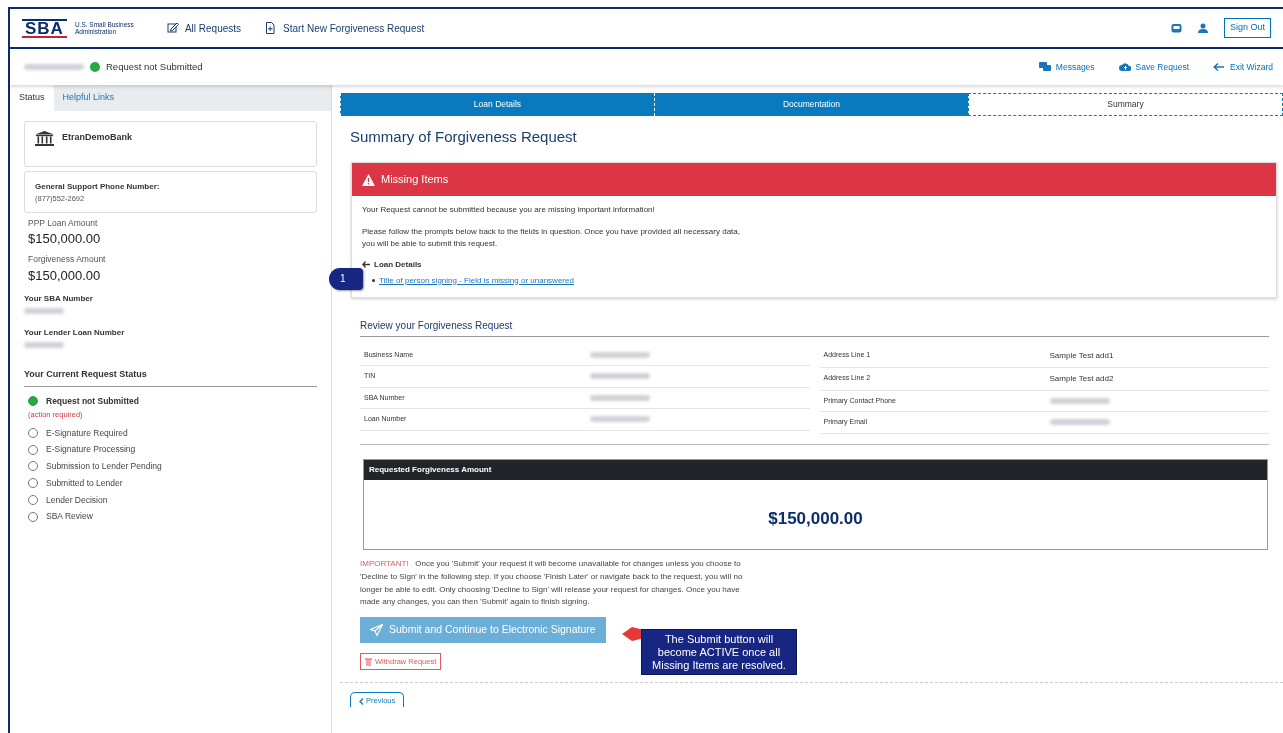 Image resolution: width=1283 pixels, height=733 pixels. Describe the element at coordinates (552, 583) in the screenshot. I see `important-notice: IMPORTANT! Once you 'Submit' your request it will become unavailable for changes unless you choose to 'Decline to Sign' in the following step. If you choose 'Finish Later' or navigate back to the request, you will no longer be able to edit. Only choosing 'Decline to Sign' will release your request for changes. Once you have made any changes, you can then 'Submit' again to finish signing.` at that location.